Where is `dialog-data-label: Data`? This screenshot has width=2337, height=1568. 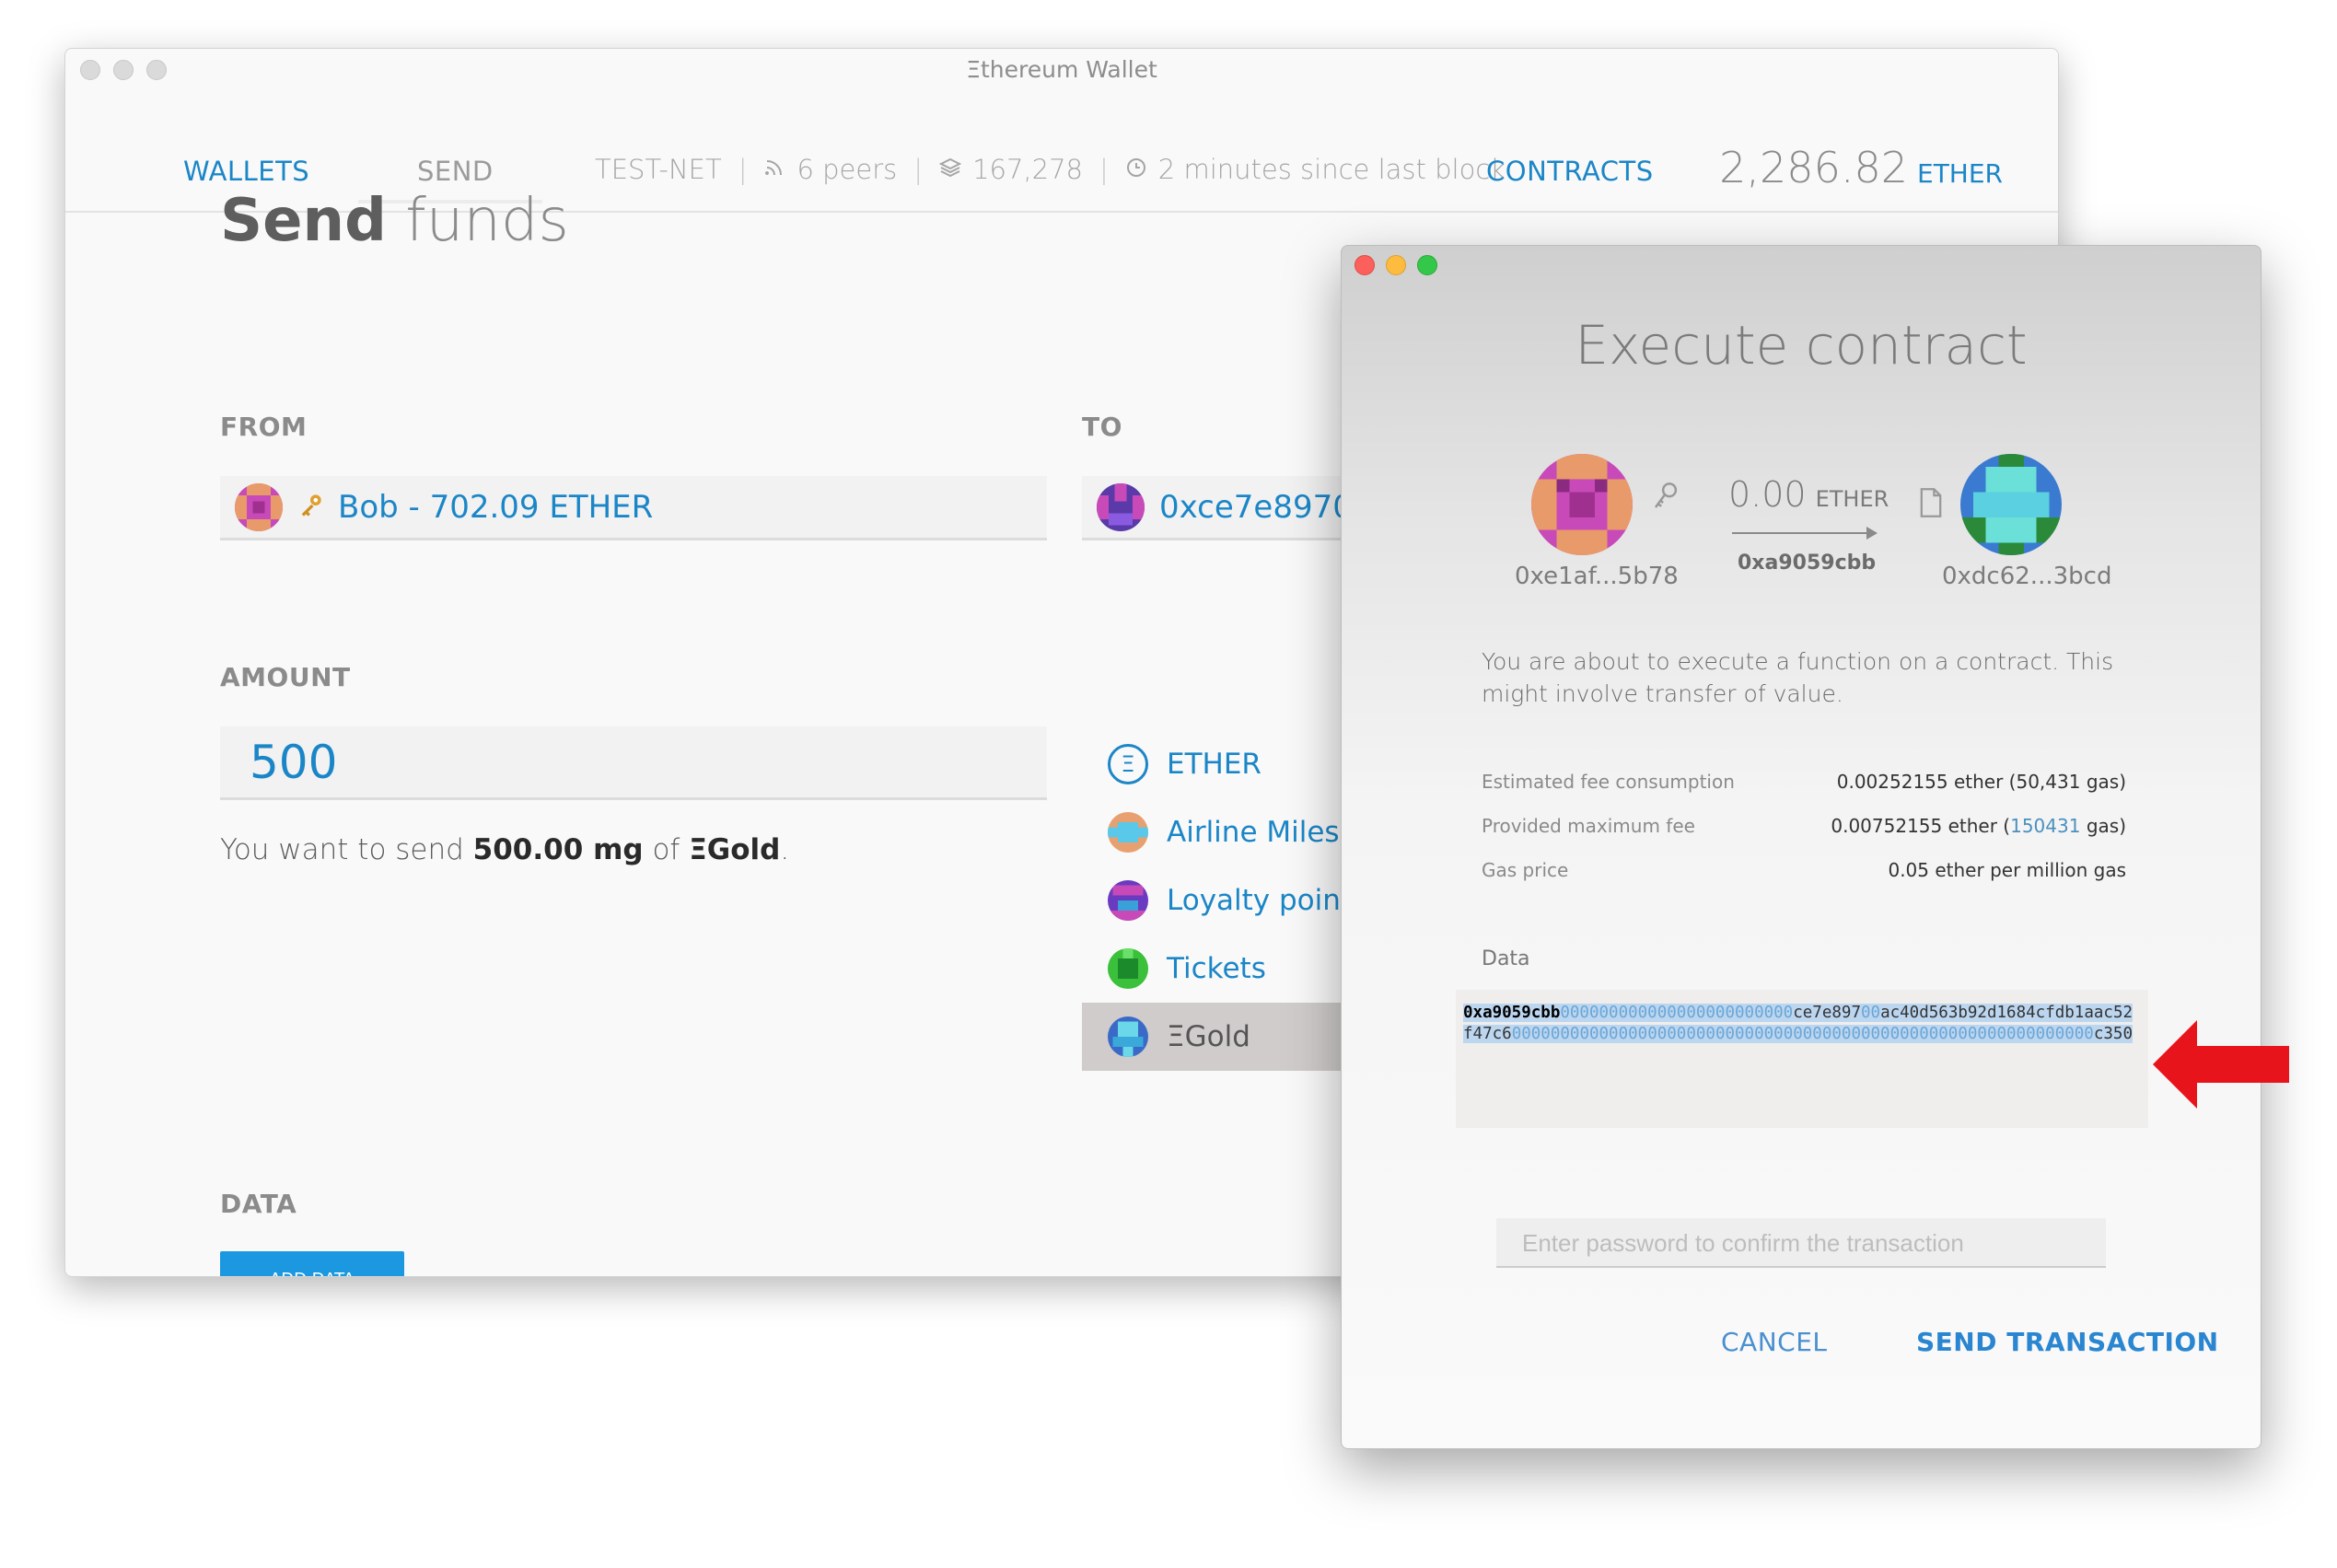
dialog-data-label: Data is located at coordinates (1506, 958).